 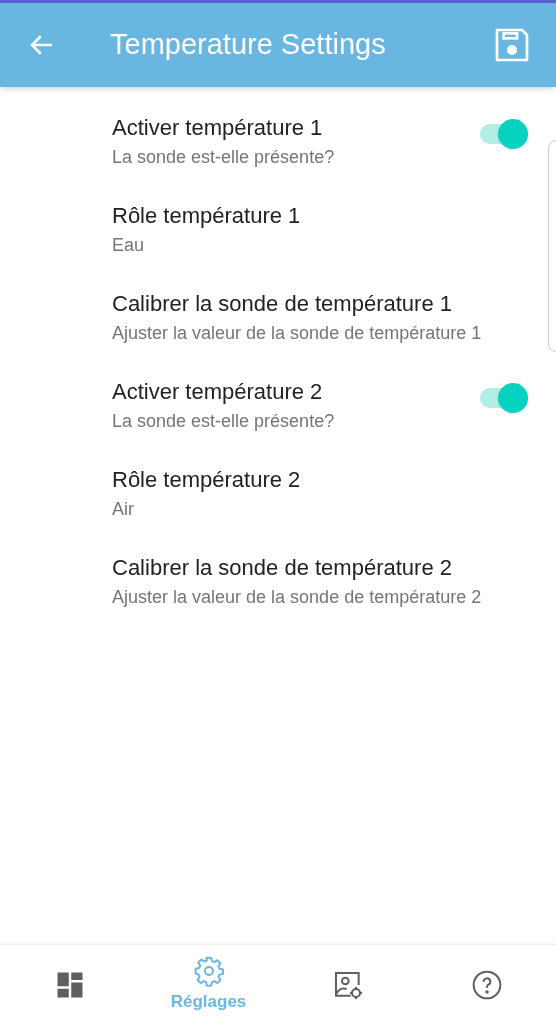 What do you see at coordinates (278, 245) in the screenshot?
I see `setting-row: Rôle température 1 Eau` at bounding box center [278, 245].